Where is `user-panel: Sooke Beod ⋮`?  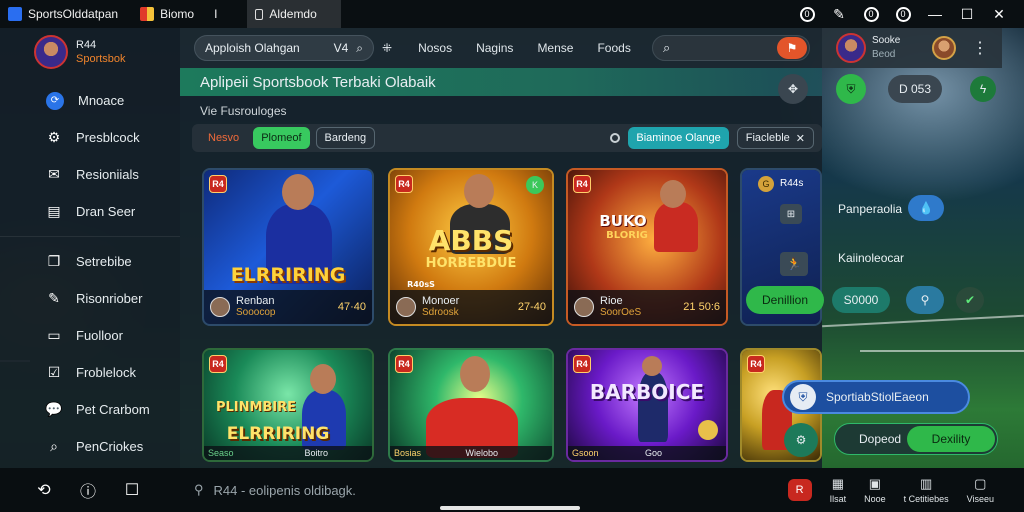
user-panel: Sooke Beod ⋮ is located at coordinates (912, 48).